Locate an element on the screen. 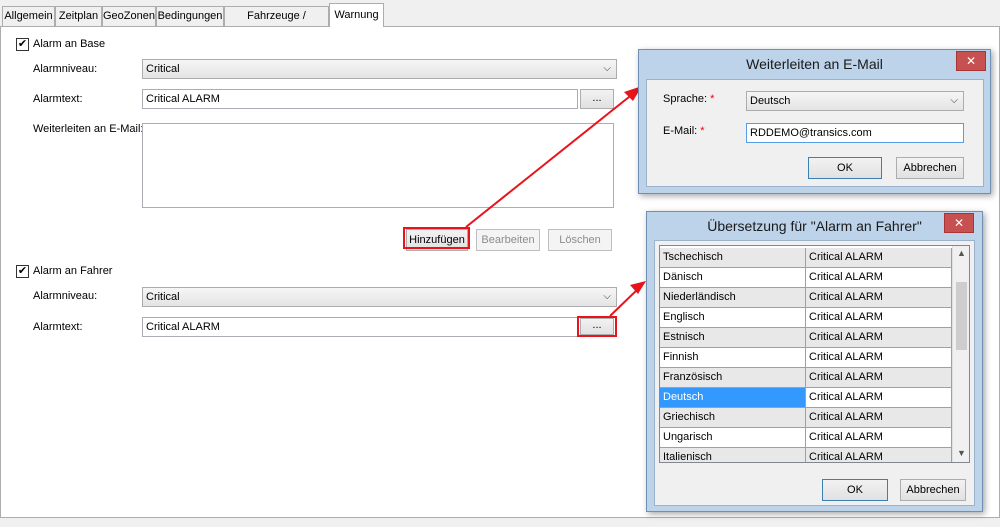  language-cell: Deutsch is located at coordinates (733, 398).